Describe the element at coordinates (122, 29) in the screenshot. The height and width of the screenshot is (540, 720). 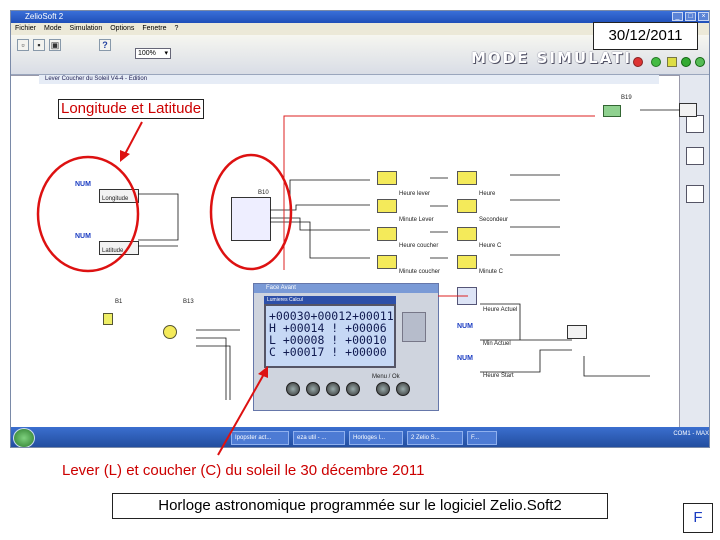
I see `menu-item-options: Options` at that location.